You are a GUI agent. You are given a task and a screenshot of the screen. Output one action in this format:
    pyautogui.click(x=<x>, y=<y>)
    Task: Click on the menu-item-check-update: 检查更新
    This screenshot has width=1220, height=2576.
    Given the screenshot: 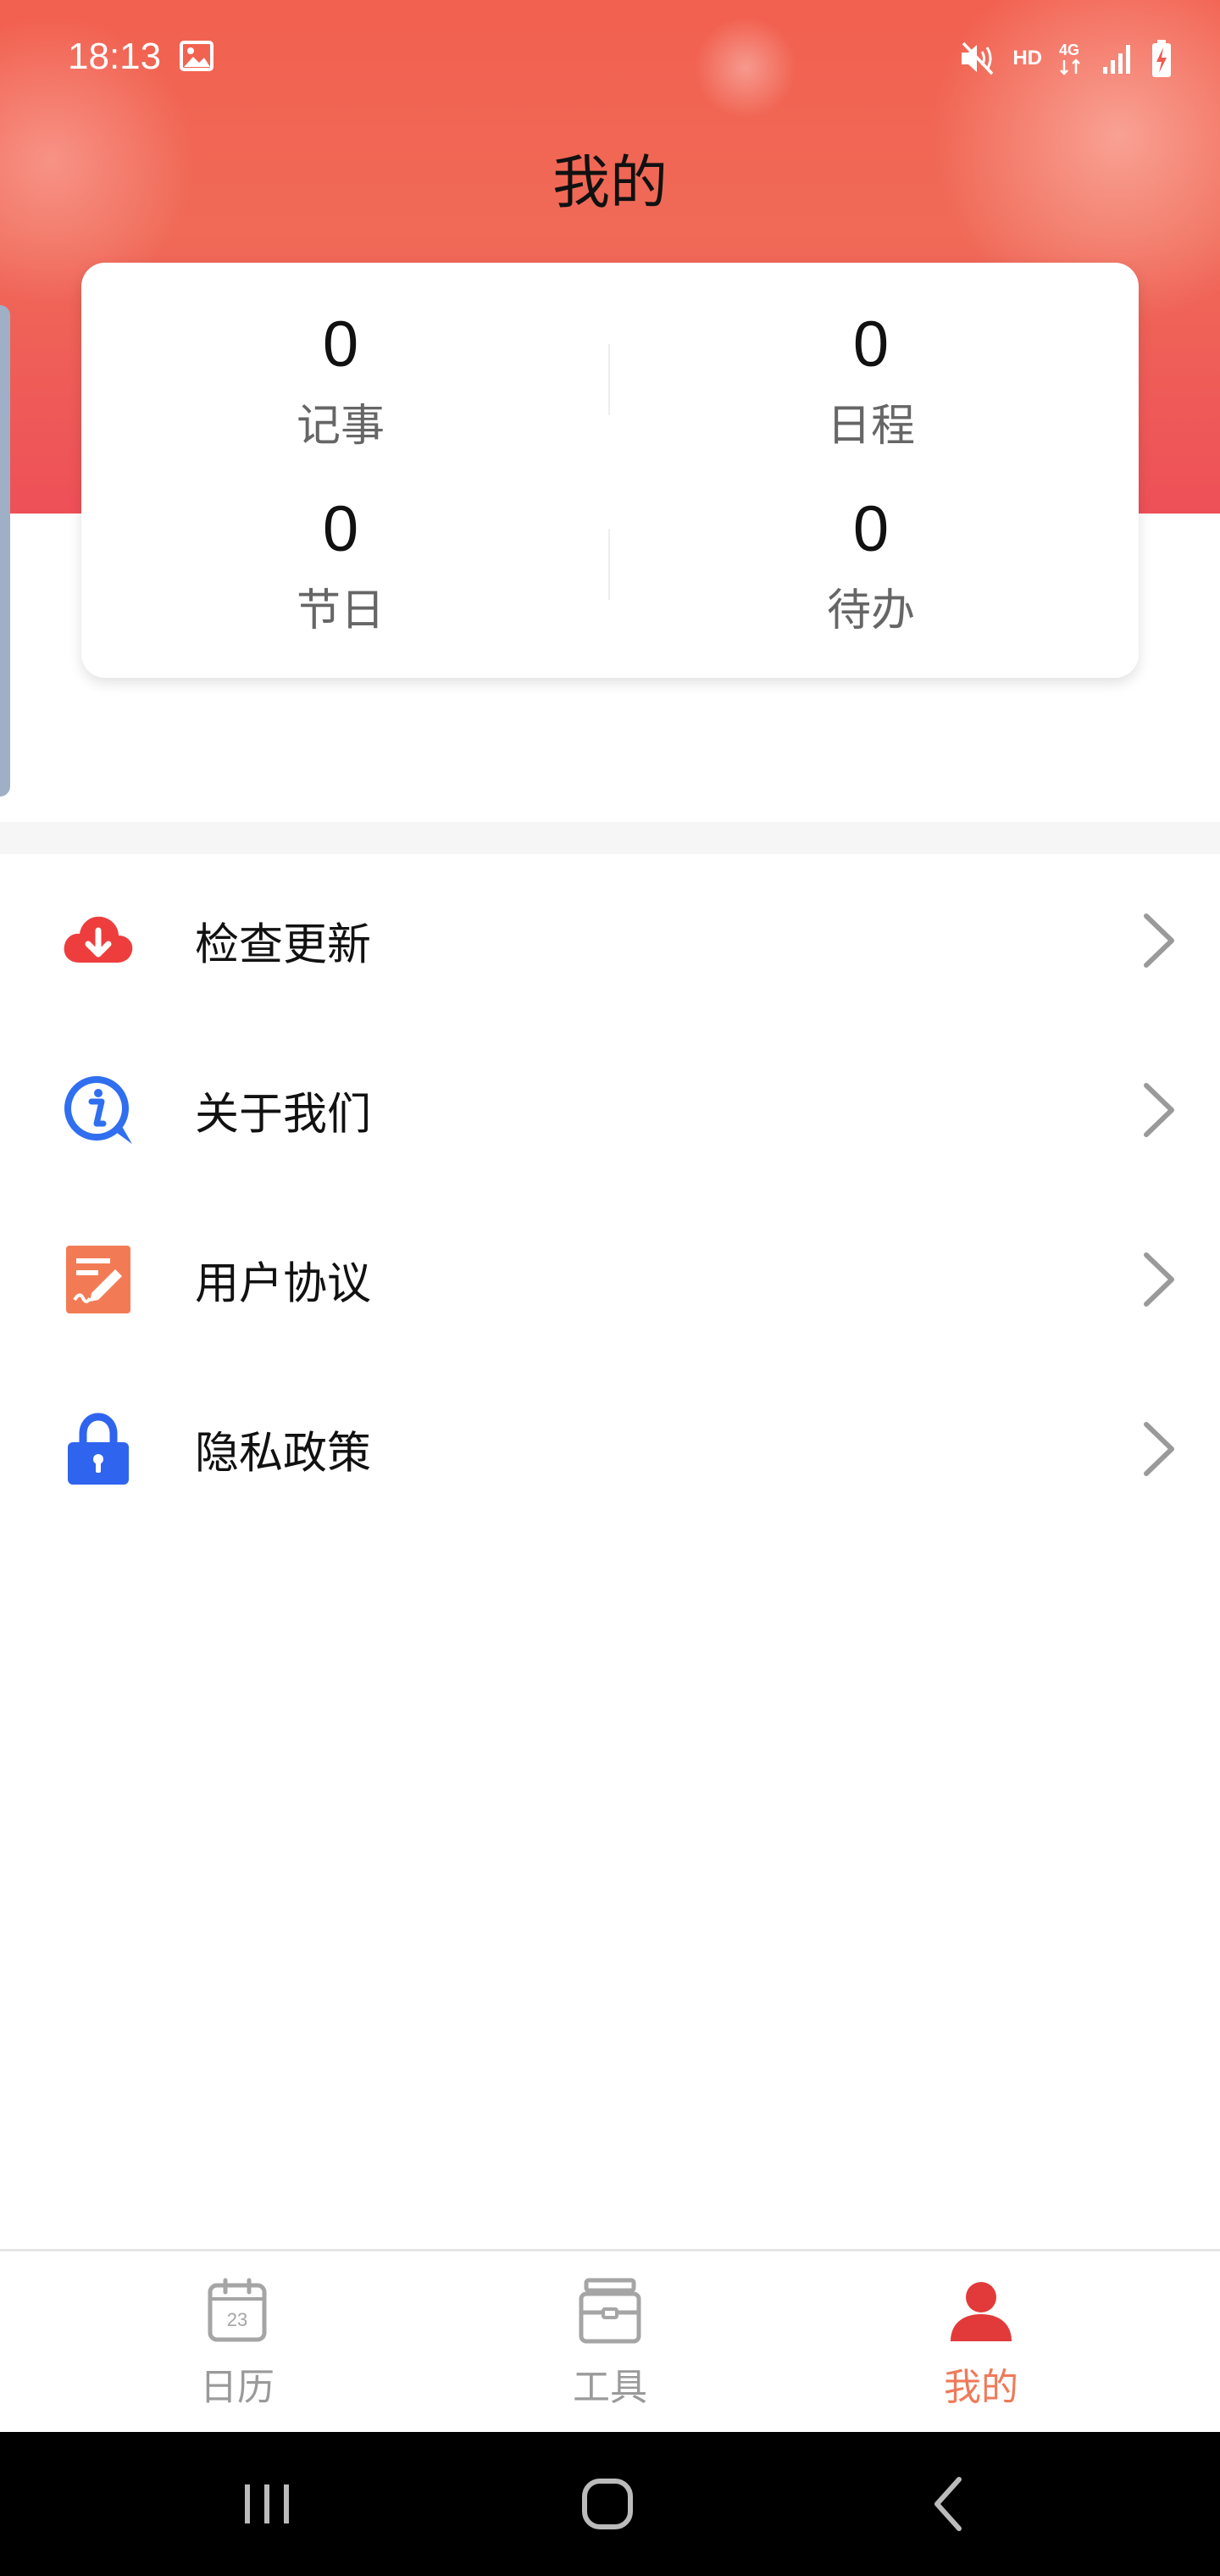 What is the action you would take?
    pyautogui.click(x=610, y=940)
    